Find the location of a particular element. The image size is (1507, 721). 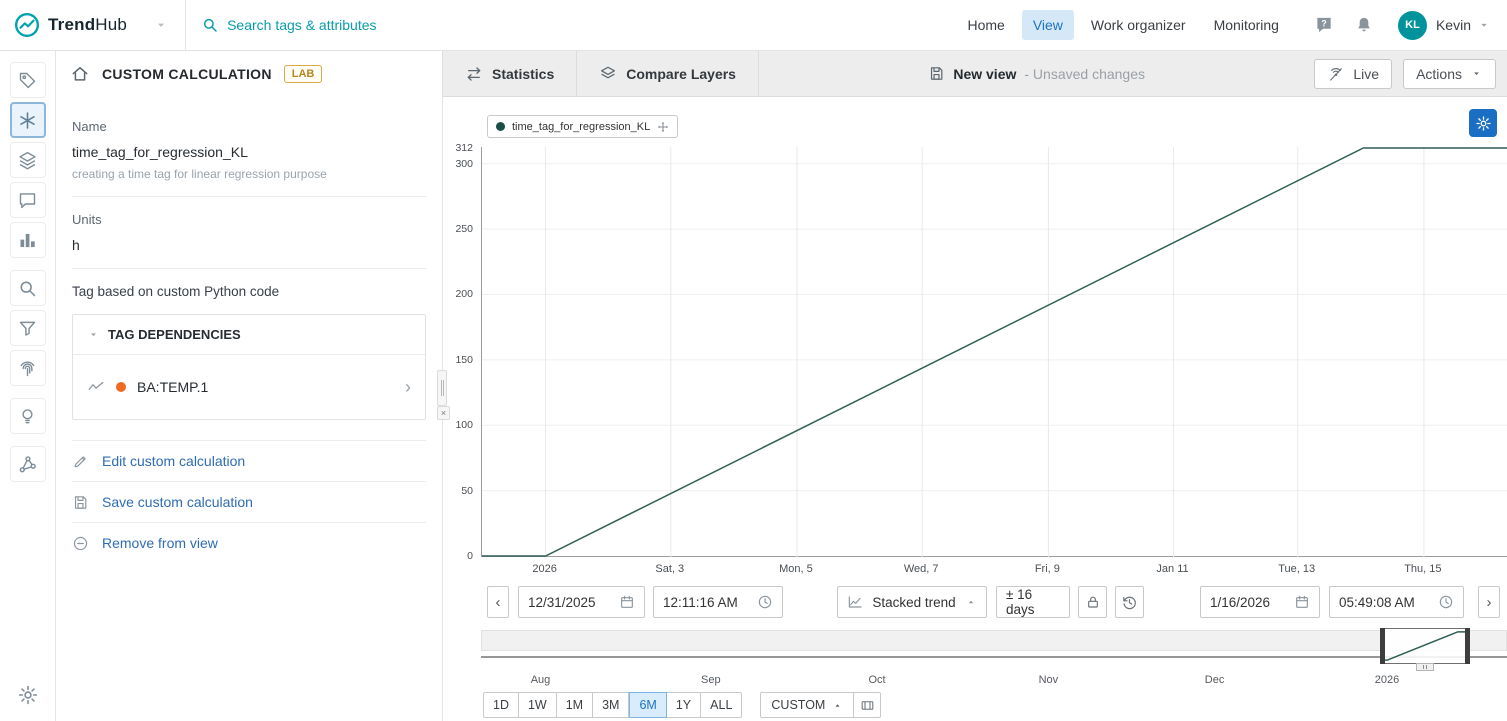

range-button-all: ALL is located at coordinates (722, 705).